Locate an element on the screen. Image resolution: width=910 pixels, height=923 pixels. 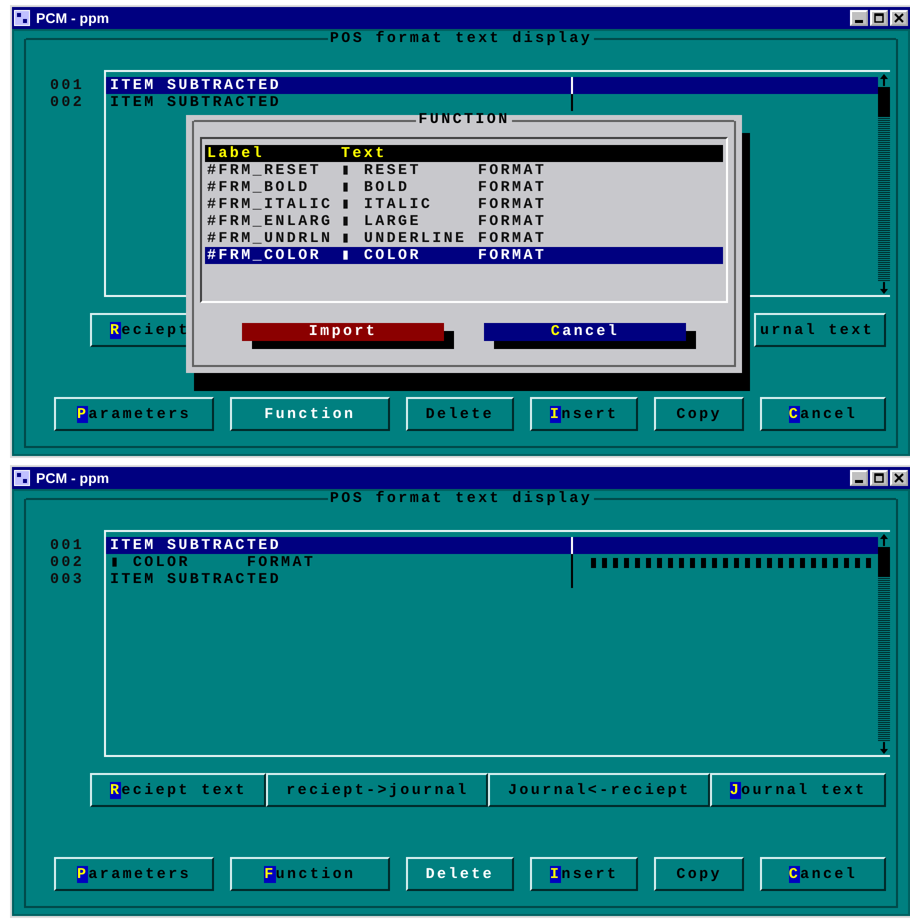
dialog-button: Import is located at coordinates (343, 332).